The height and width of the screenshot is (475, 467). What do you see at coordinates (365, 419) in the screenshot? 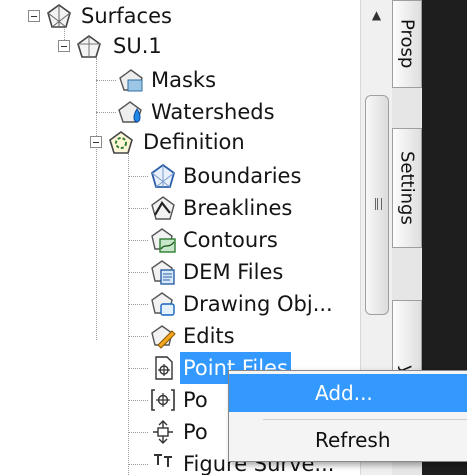
I see `menu-separator` at bounding box center [365, 419].